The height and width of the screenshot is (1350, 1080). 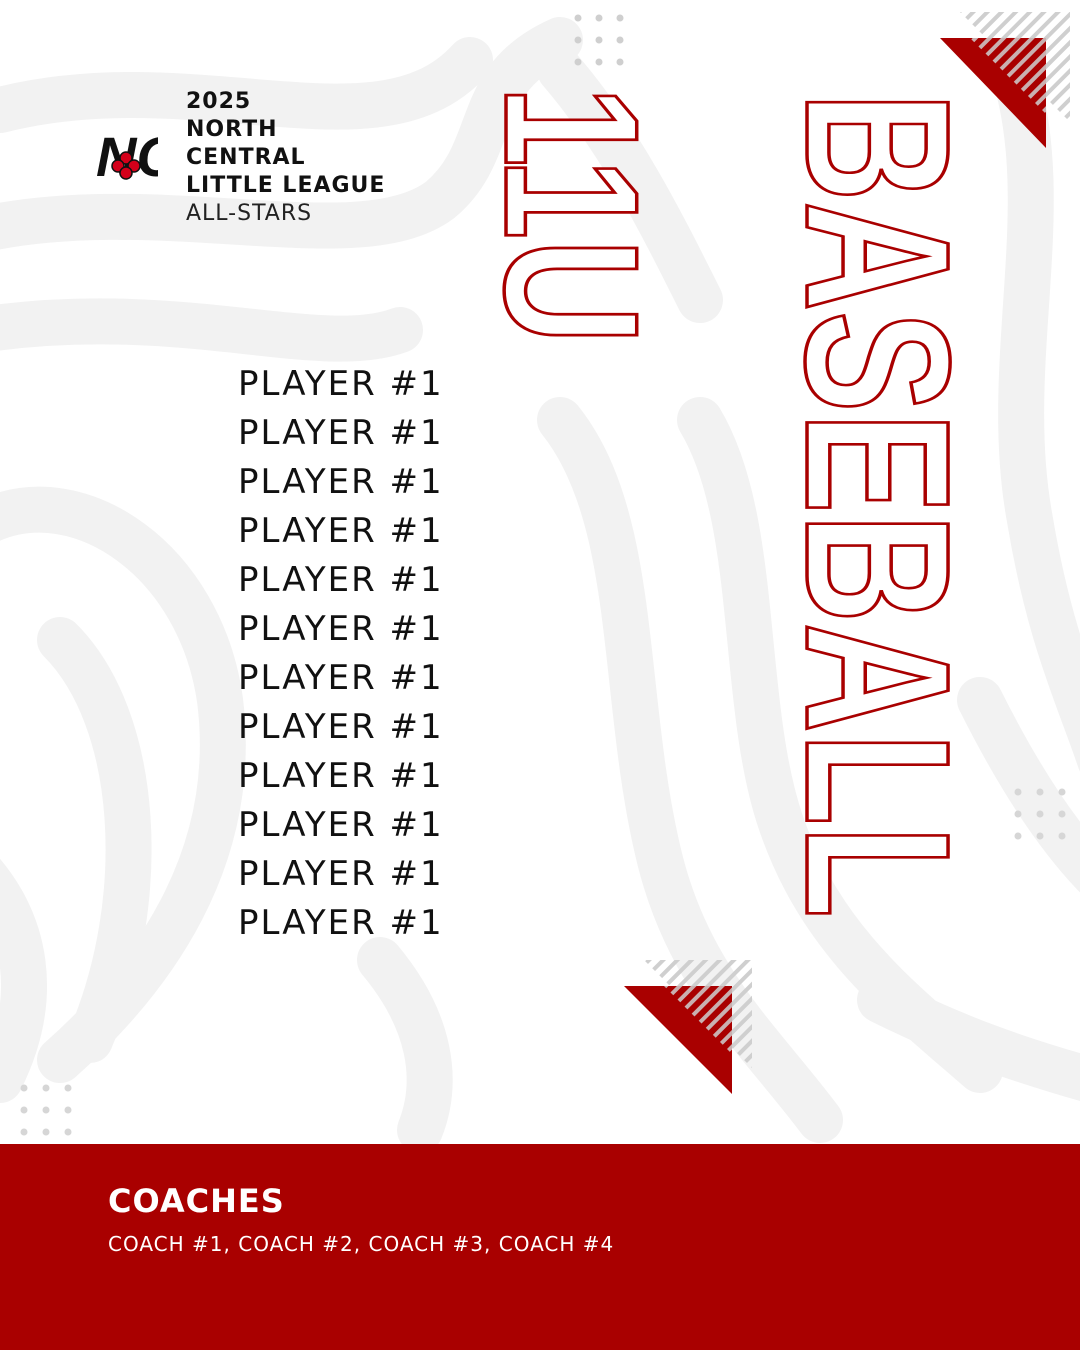 What do you see at coordinates (361, 1244) in the screenshot?
I see `coaches-list: COACH #1, COACH #2, COACH #3, COACH #4` at bounding box center [361, 1244].